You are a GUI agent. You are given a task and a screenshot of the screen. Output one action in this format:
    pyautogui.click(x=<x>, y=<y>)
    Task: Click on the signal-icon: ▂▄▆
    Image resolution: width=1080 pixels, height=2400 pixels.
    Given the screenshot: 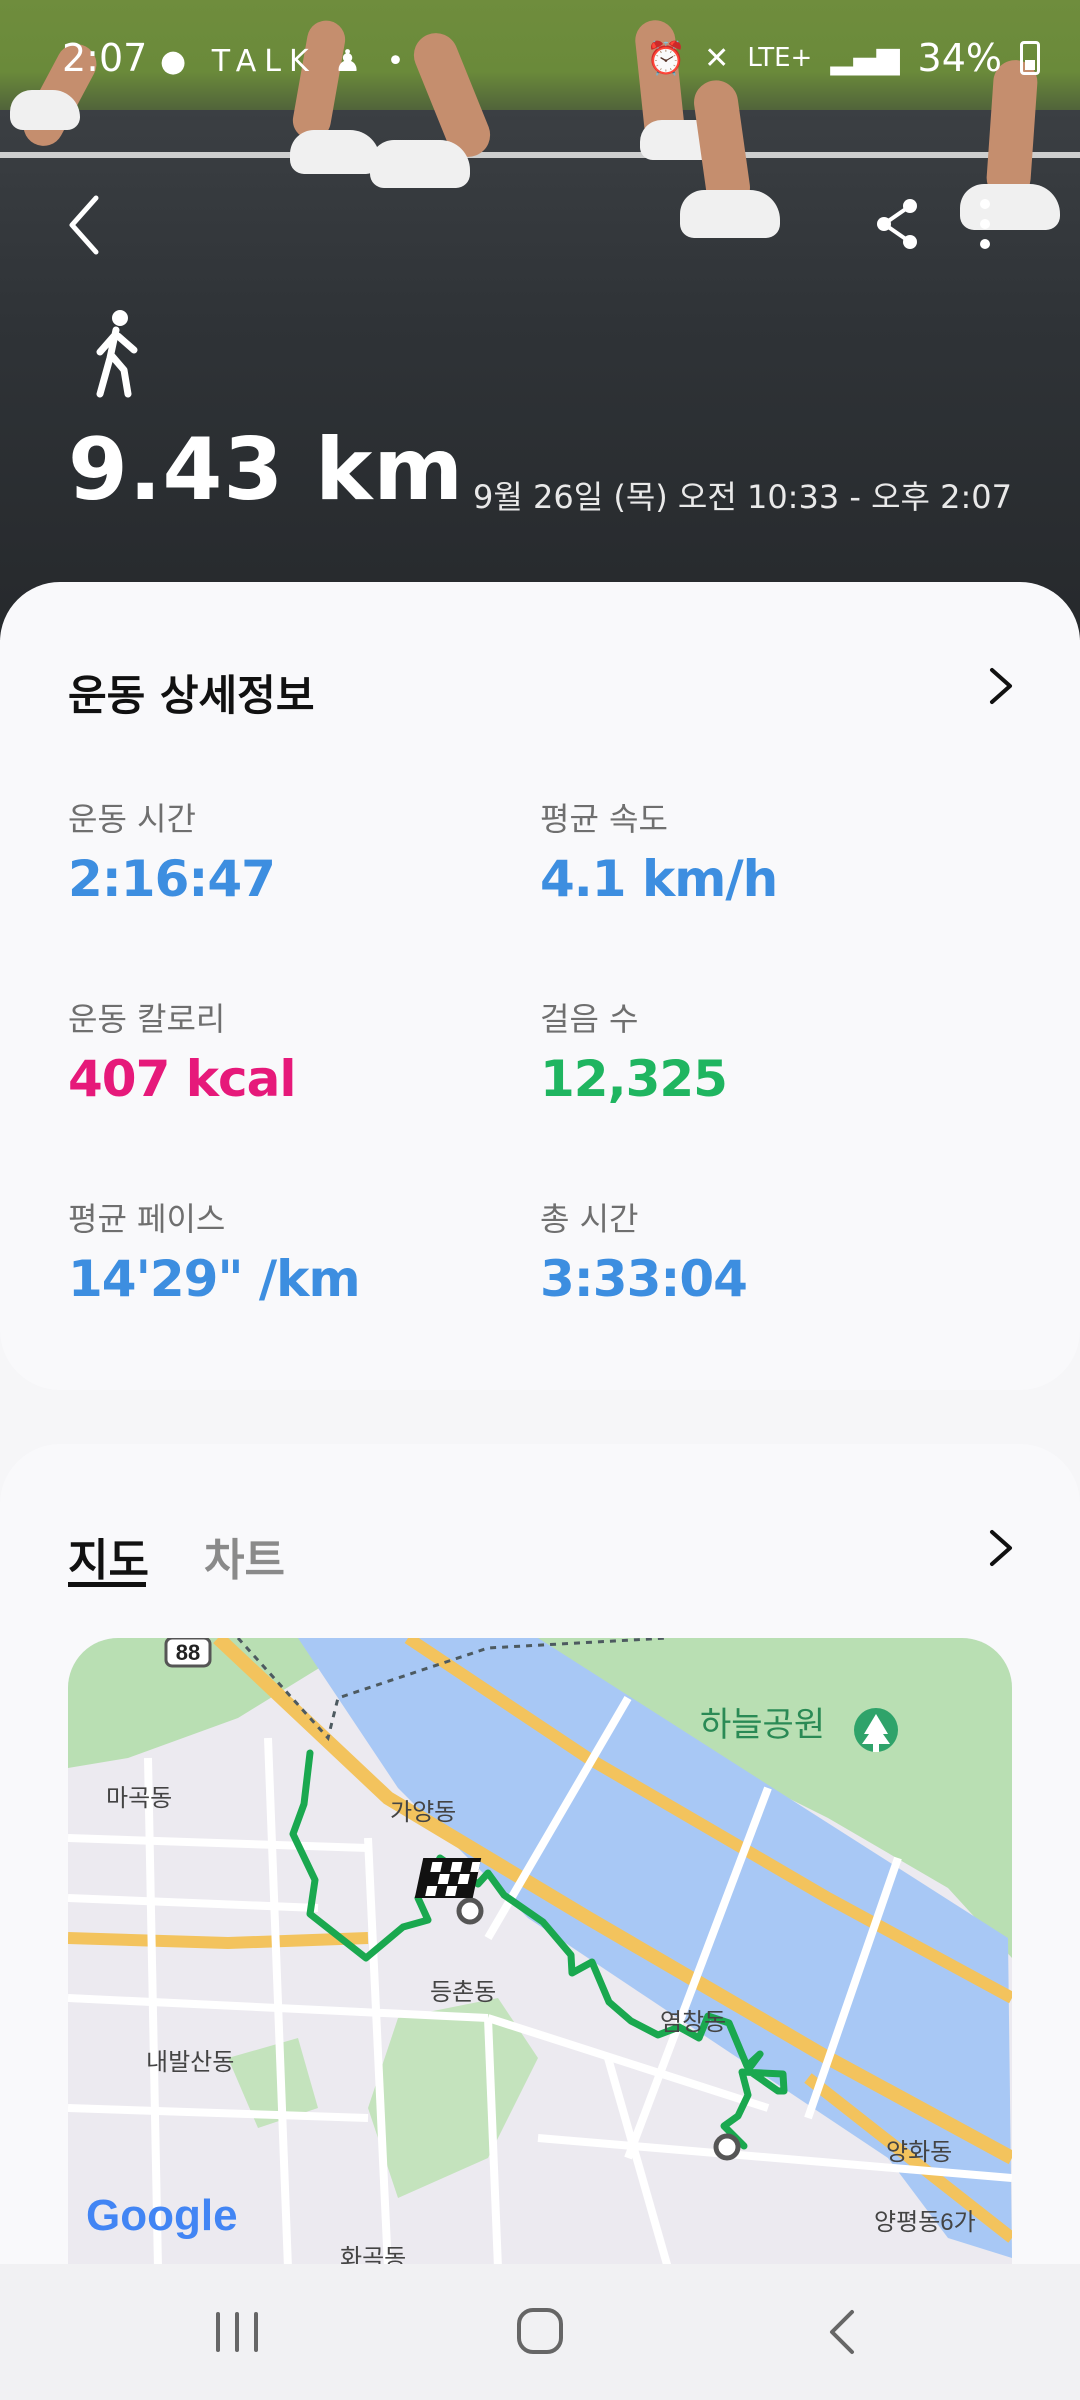 What is the action you would take?
    pyautogui.click(x=865, y=58)
    